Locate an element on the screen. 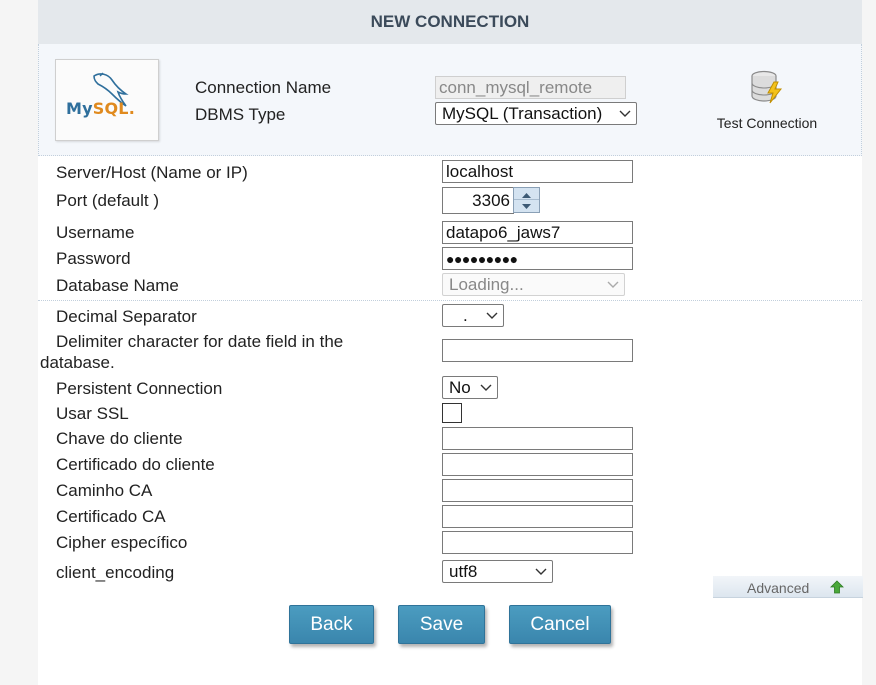  cancel-button: Cancel is located at coordinates (560, 624).